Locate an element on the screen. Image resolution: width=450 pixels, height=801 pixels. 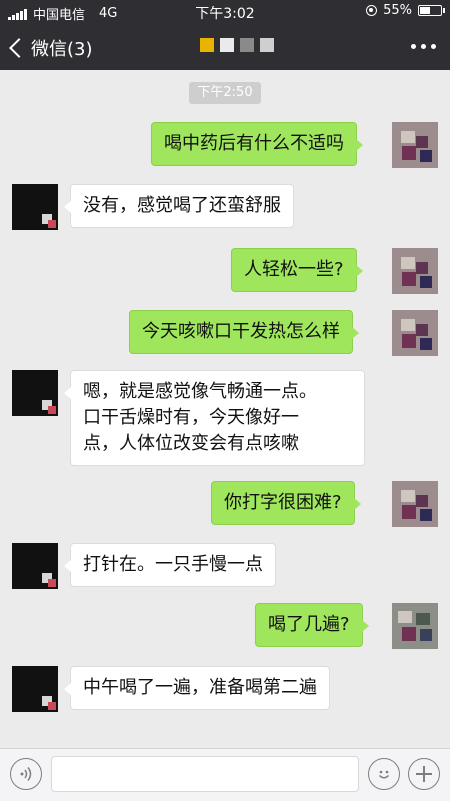
top-bar: 中国电信 4G 下午3:02 55% 微信(3) is located at coordinates (225, 35).